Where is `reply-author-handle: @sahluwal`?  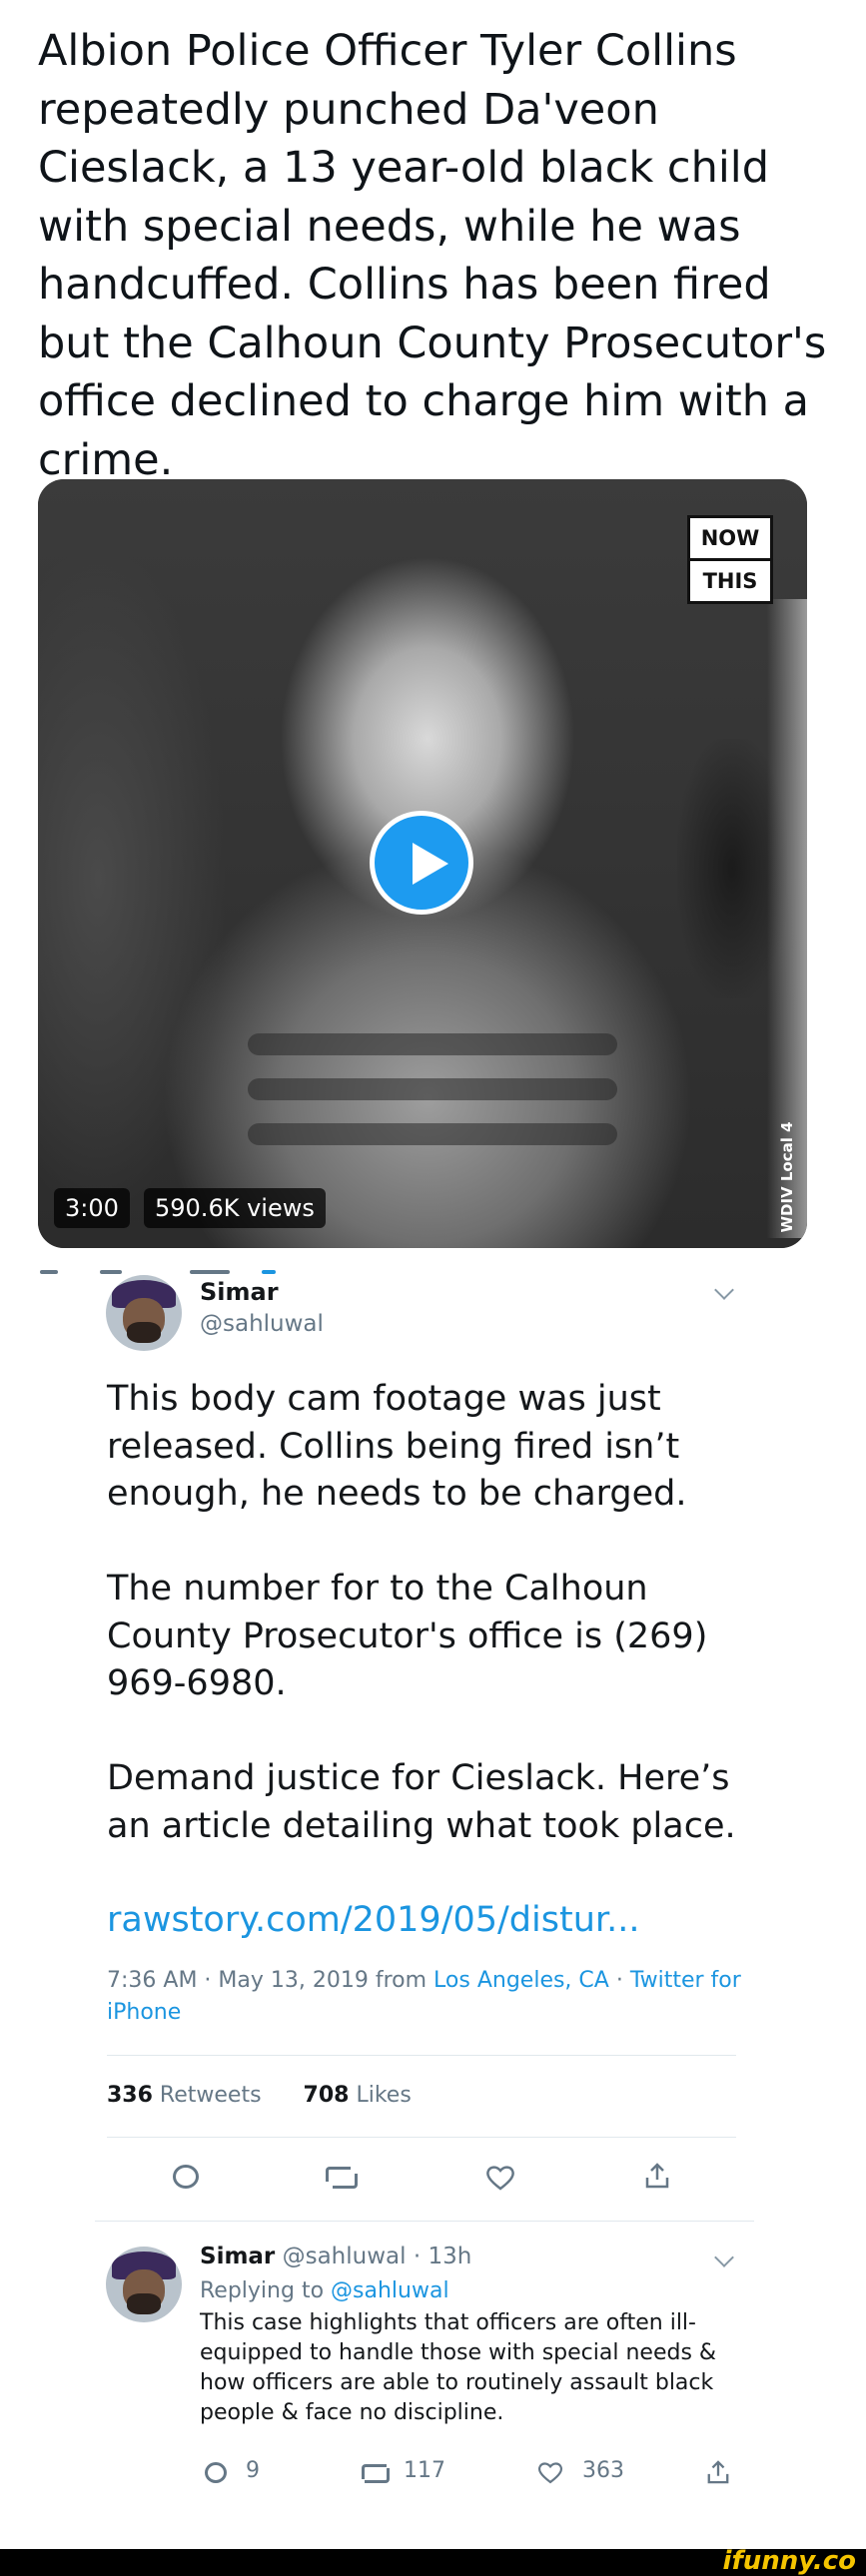
reply-author-handle: @sahluwal is located at coordinates (345, 2256).